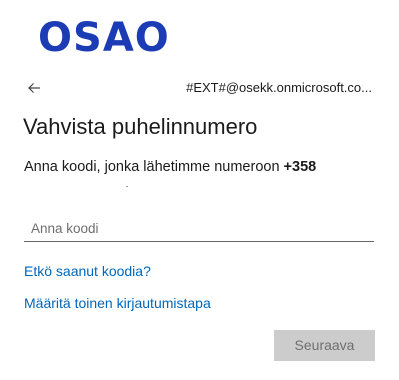 This screenshot has height=380, width=399. What do you see at coordinates (87, 271) in the screenshot?
I see `resend-code-link: Etkö saanut koodia?` at bounding box center [87, 271].